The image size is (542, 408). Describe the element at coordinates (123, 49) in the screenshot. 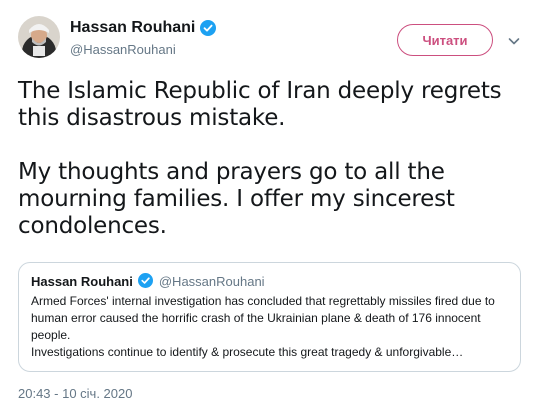

I see `author-handle: @HassanRouhani` at that location.